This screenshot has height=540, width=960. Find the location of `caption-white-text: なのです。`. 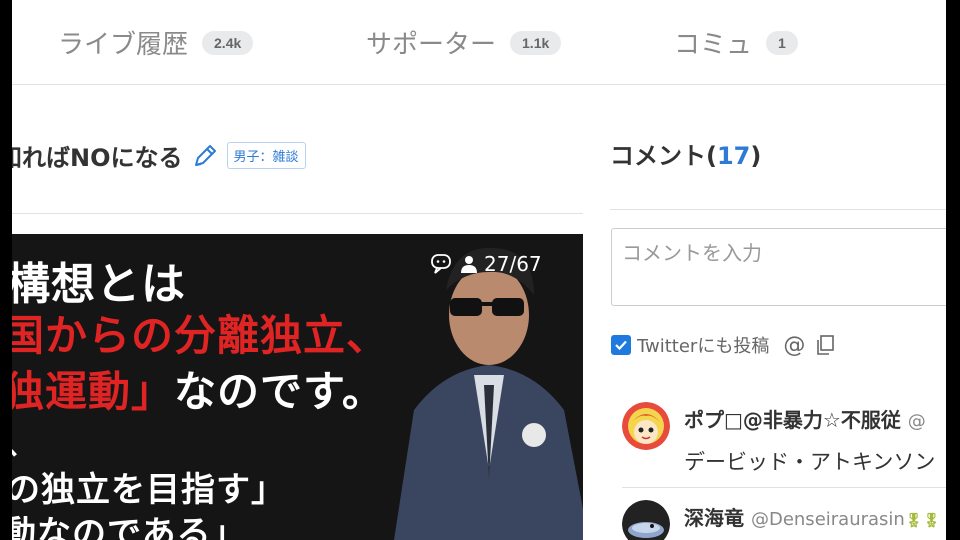

caption-white-text: なのです。 is located at coordinates (279, 391).